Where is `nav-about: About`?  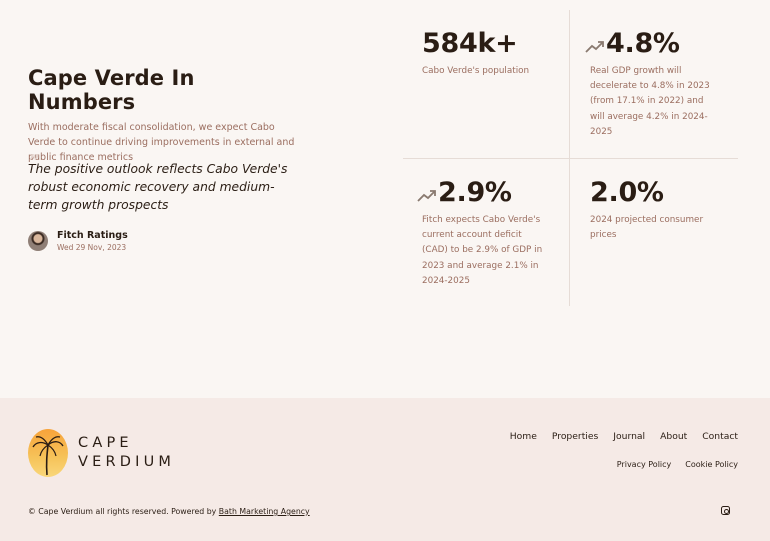 nav-about: About is located at coordinates (673, 436).